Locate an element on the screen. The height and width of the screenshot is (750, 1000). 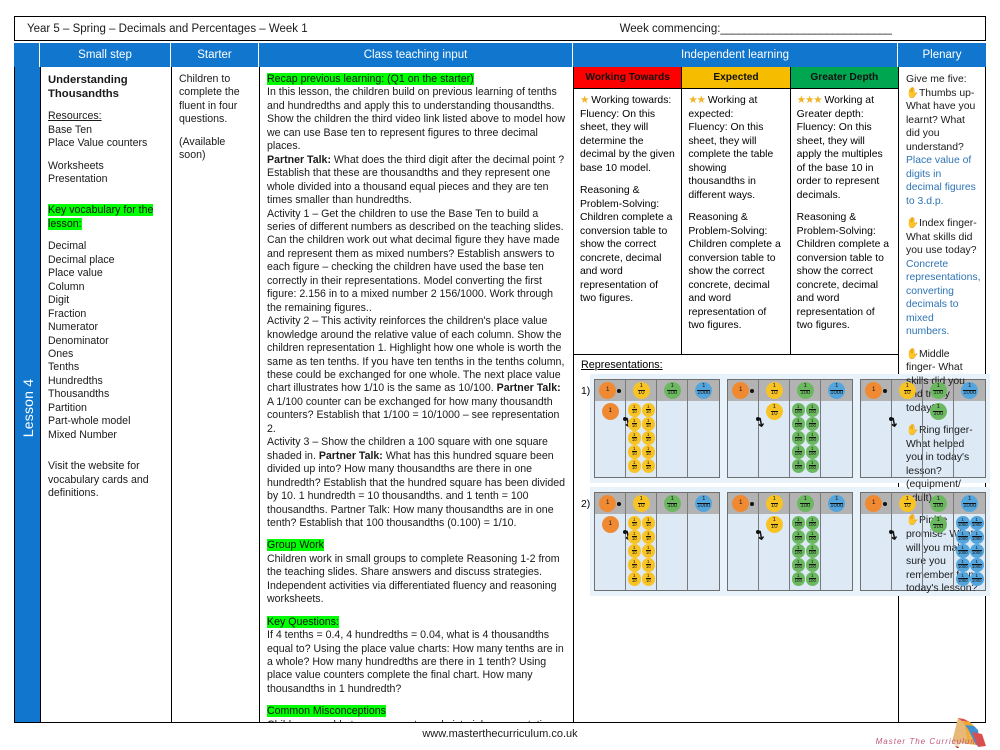
place-value-body-cell: ↘ is located at coordinates (881, 439).